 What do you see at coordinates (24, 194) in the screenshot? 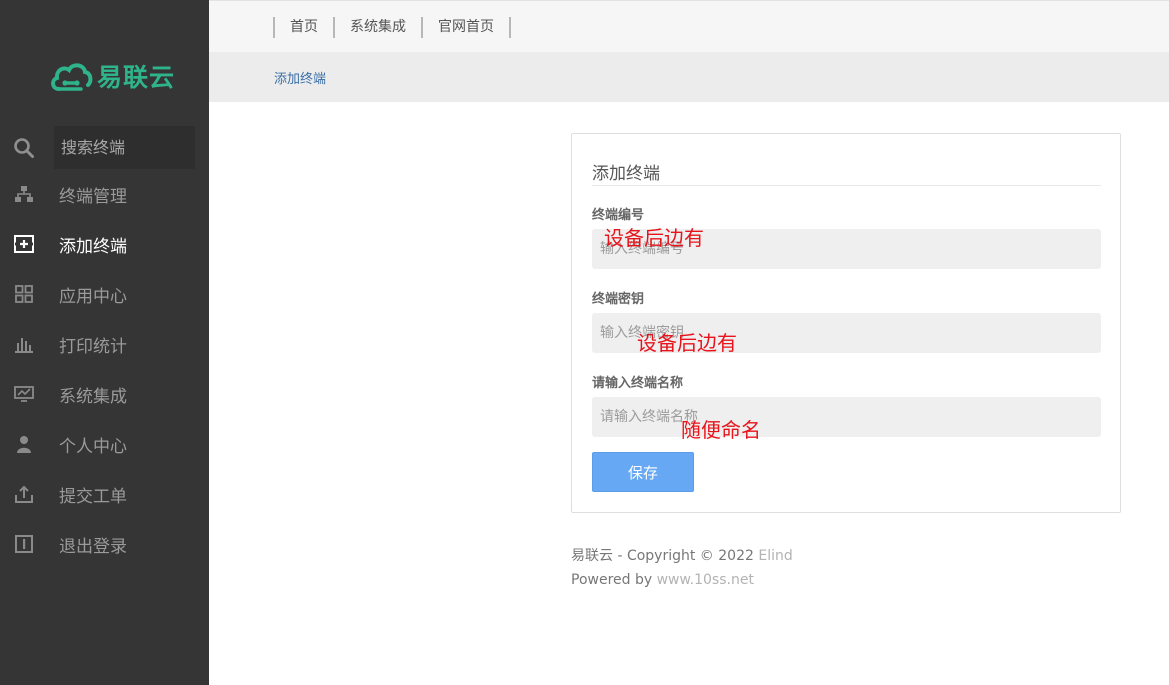
I see `sitemap-icon` at bounding box center [24, 194].